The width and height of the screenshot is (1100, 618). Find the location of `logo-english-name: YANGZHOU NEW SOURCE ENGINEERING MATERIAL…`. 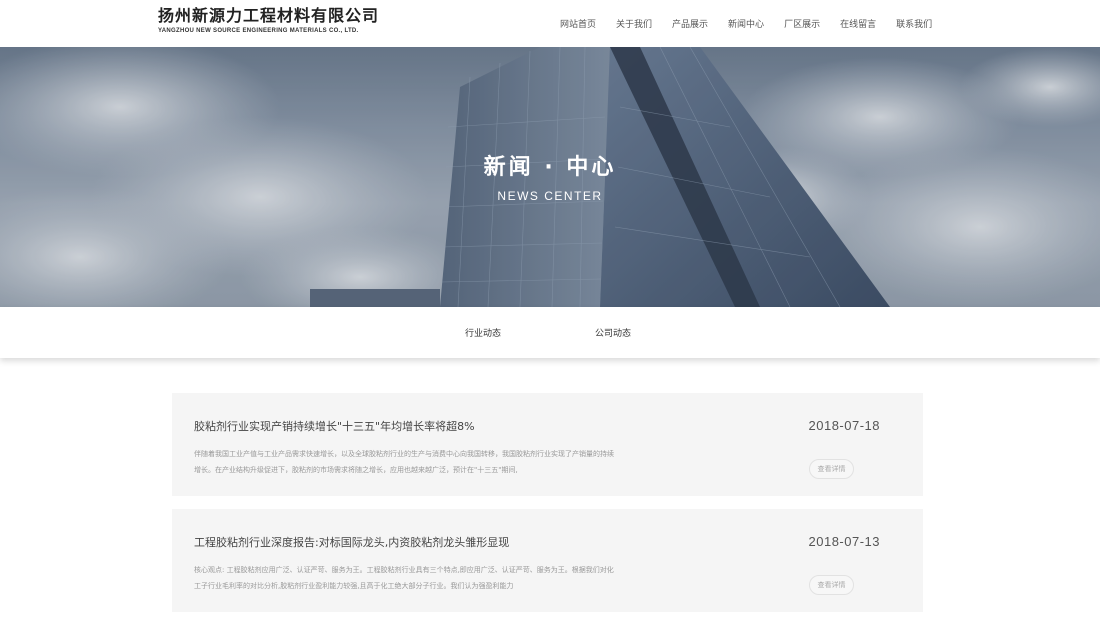

logo-english-name: YANGZHOU NEW SOURCE ENGINEERING MATERIAL… is located at coordinates (258, 31).